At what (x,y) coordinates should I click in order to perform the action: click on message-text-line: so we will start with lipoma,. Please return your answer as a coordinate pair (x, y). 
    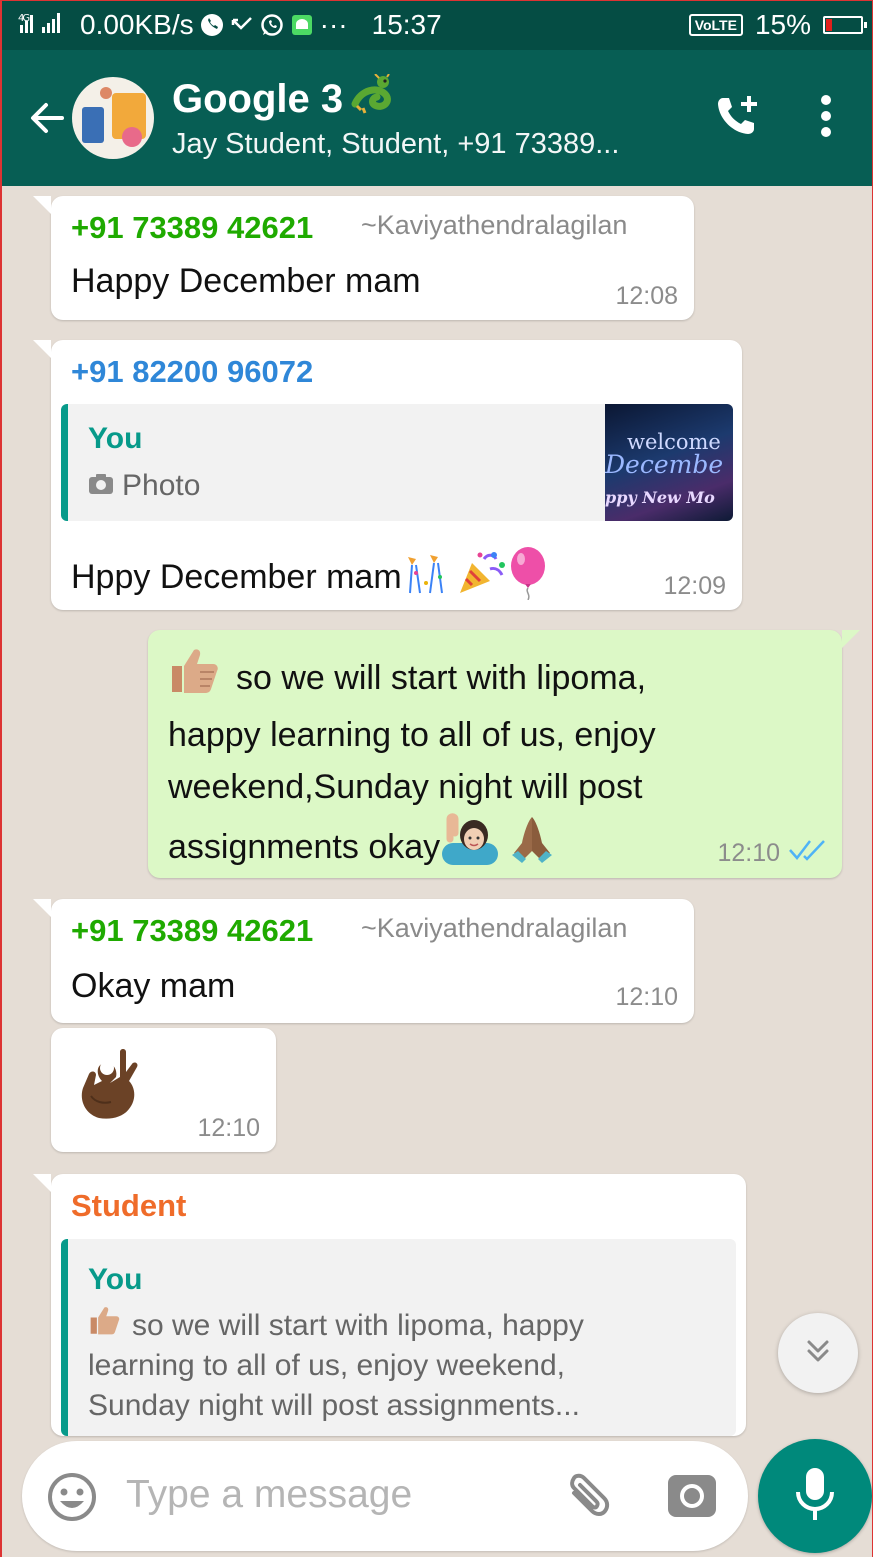
    Looking at the image, I should click on (441, 677).